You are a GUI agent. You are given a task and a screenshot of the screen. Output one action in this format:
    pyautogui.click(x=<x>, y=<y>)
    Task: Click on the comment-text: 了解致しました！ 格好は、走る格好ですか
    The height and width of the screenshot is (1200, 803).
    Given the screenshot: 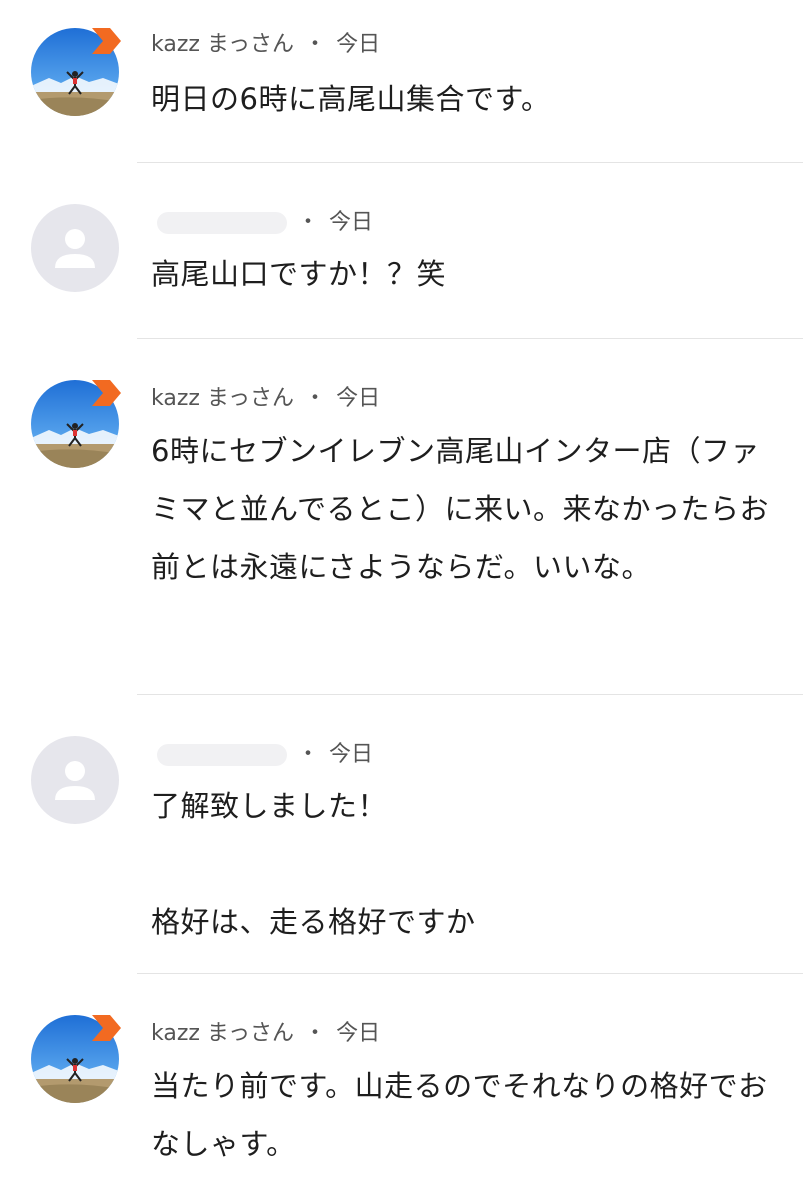 What is the action you would take?
    pyautogui.click(x=313, y=864)
    